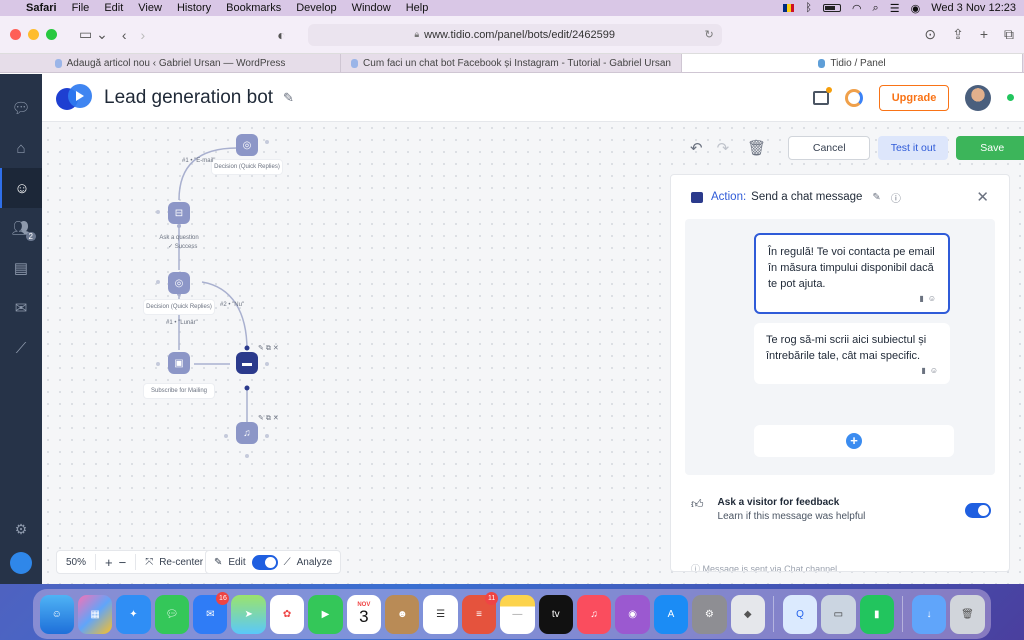 This screenshot has height=640, width=1024. I want to click on numbers-icon: ▮, so click(876, 614).